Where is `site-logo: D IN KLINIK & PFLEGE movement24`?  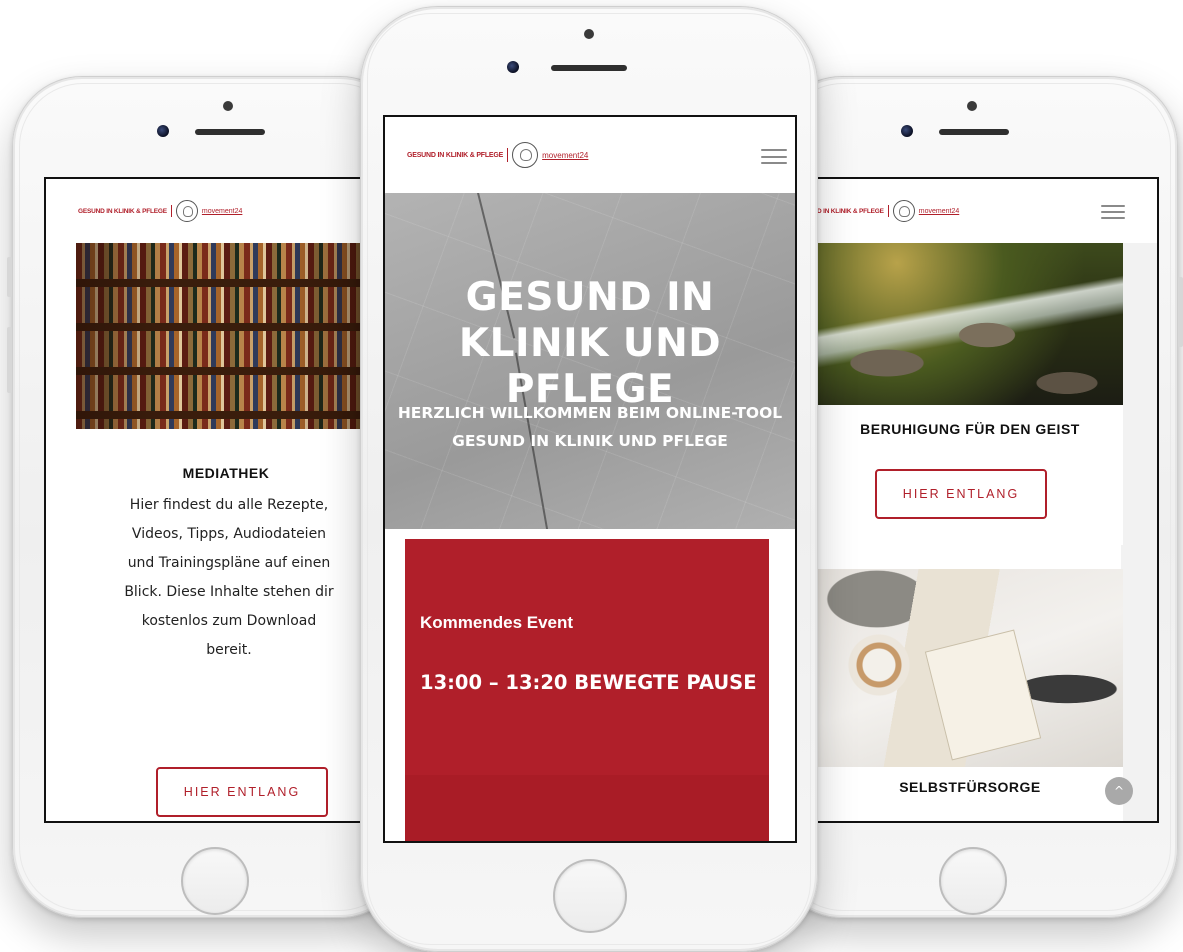
site-logo: D IN KLINIK & PFLEGE movement24 is located at coordinates (888, 211).